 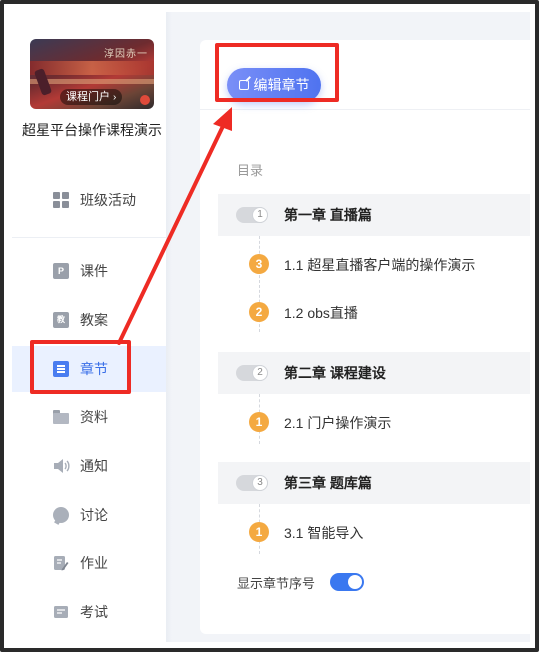 I want to click on annotation-arrow, so click(x=174, y=226).